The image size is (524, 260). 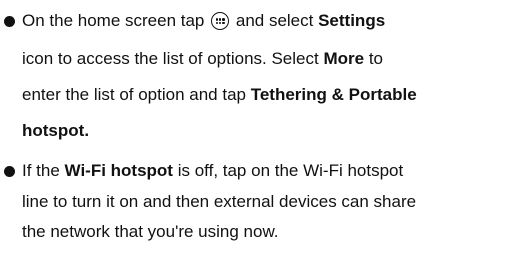 What do you see at coordinates (113, 20) in the screenshot?
I see `text-run: On the home screen tap` at bounding box center [113, 20].